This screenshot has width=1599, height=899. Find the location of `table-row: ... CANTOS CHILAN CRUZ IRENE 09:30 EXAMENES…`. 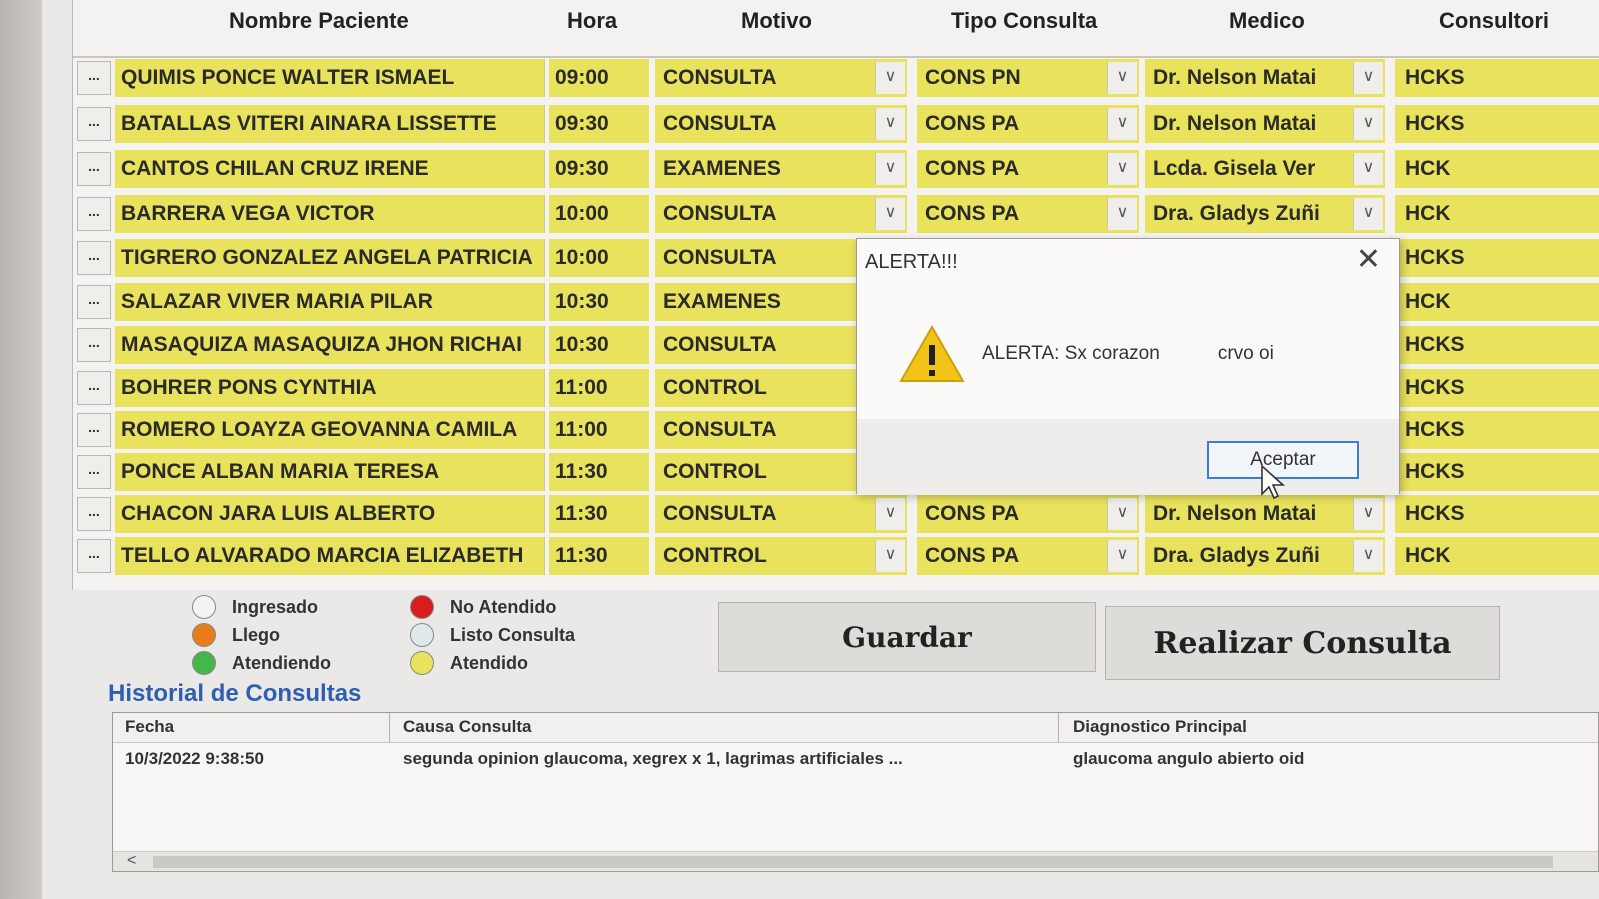

table-row: ... CANTOS CHILAN CRUZ IRENE 09:30 EXAMENES… is located at coordinates (838, 169).